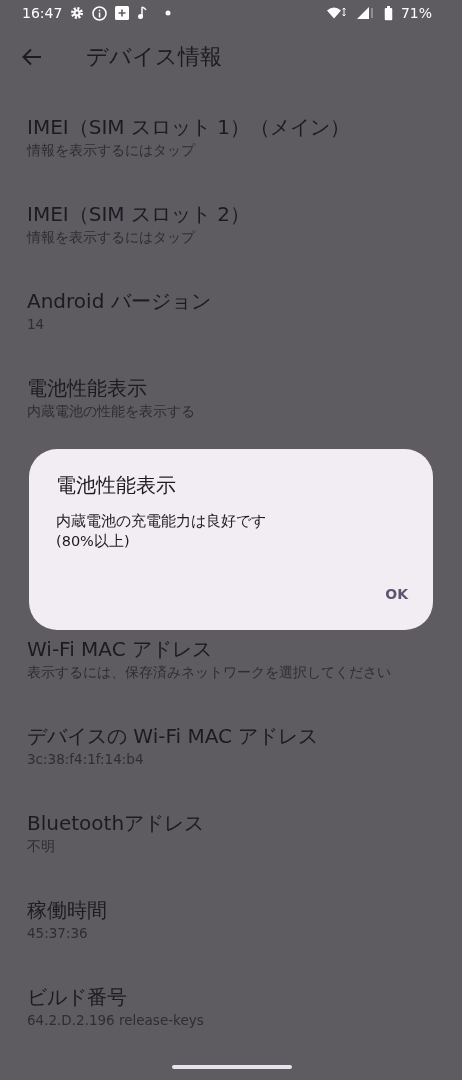 The height and width of the screenshot is (1080, 462). Describe the element at coordinates (388, 13) in the screenshot. I see `battery-icon` at that location.